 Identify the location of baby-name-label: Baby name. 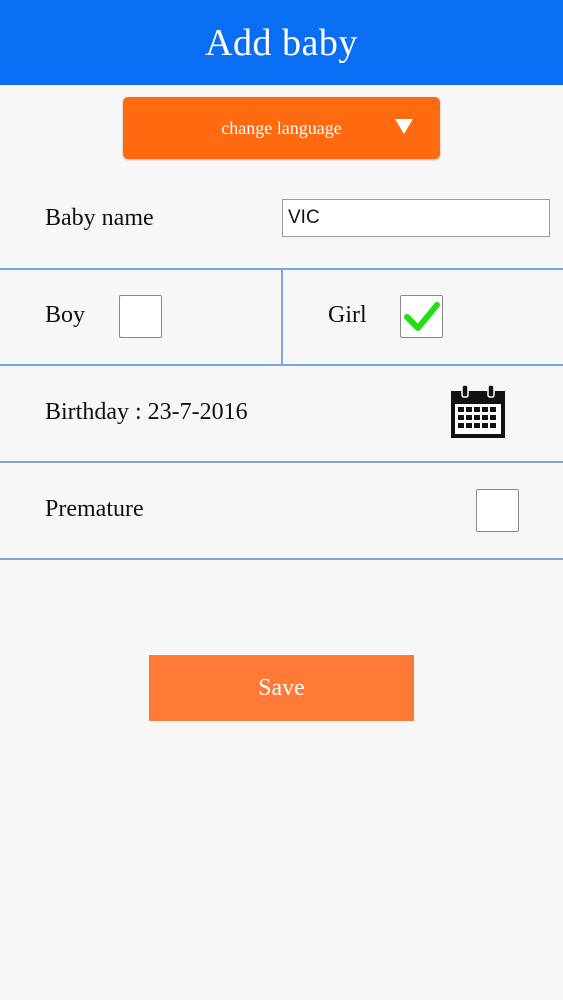
(99, 218).